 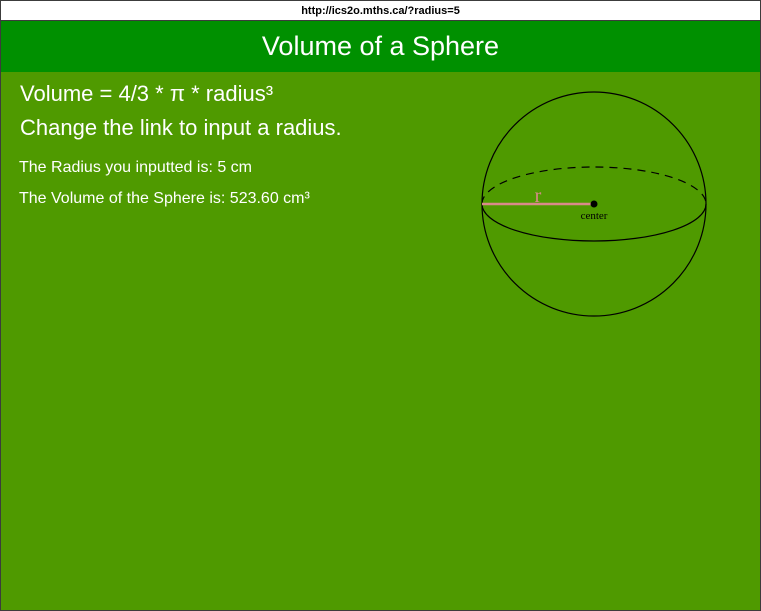 What do you see at coordinates (147, 93) in the screenshot?
I see `formula-text: Volume = 4/3 * π * radius³` at bounding box center [147, 93].